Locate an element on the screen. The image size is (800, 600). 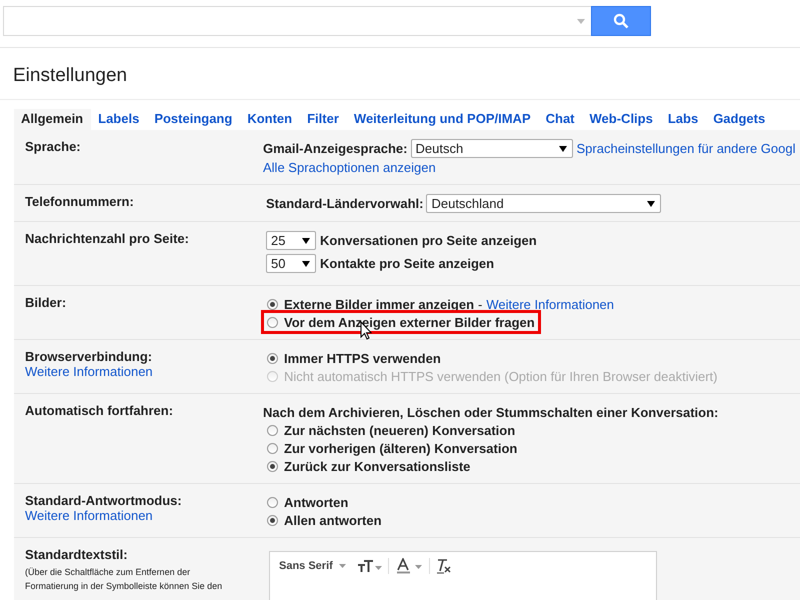
option-label: Konversationen pro Seite anzeigen is located at coordinates (428, 240).